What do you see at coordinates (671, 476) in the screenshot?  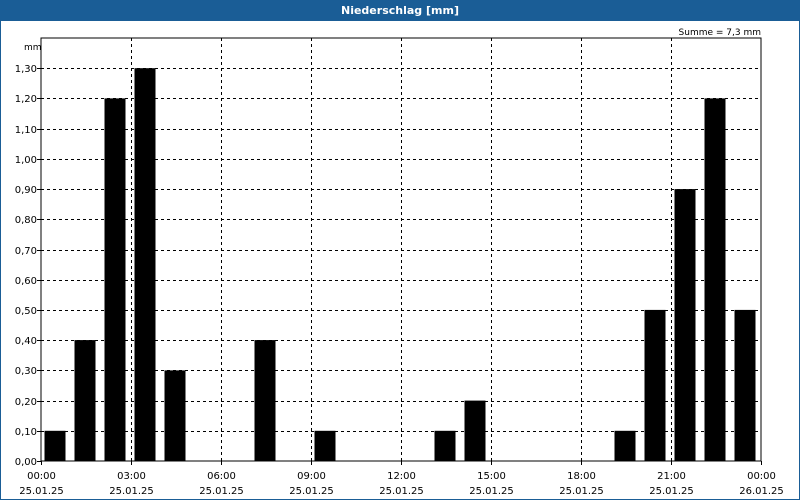 I see `x-tick-time-label: 21:00` at bounding box center [671, 476].